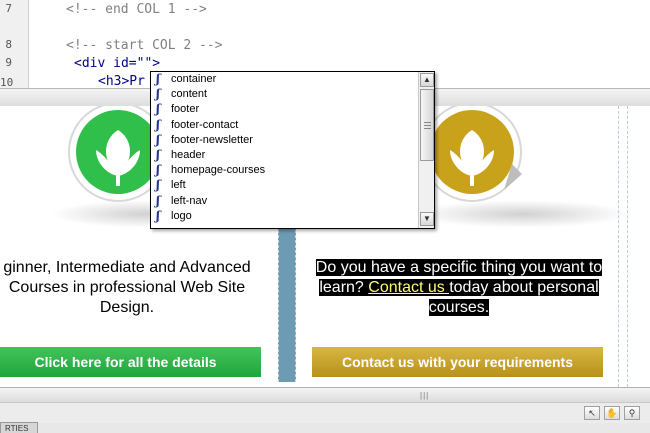 This screenshot has width=650, height=433. Describe the element at coordinates (472, 154) in the screenshot. I see `leaf-logo-gold` at that location.